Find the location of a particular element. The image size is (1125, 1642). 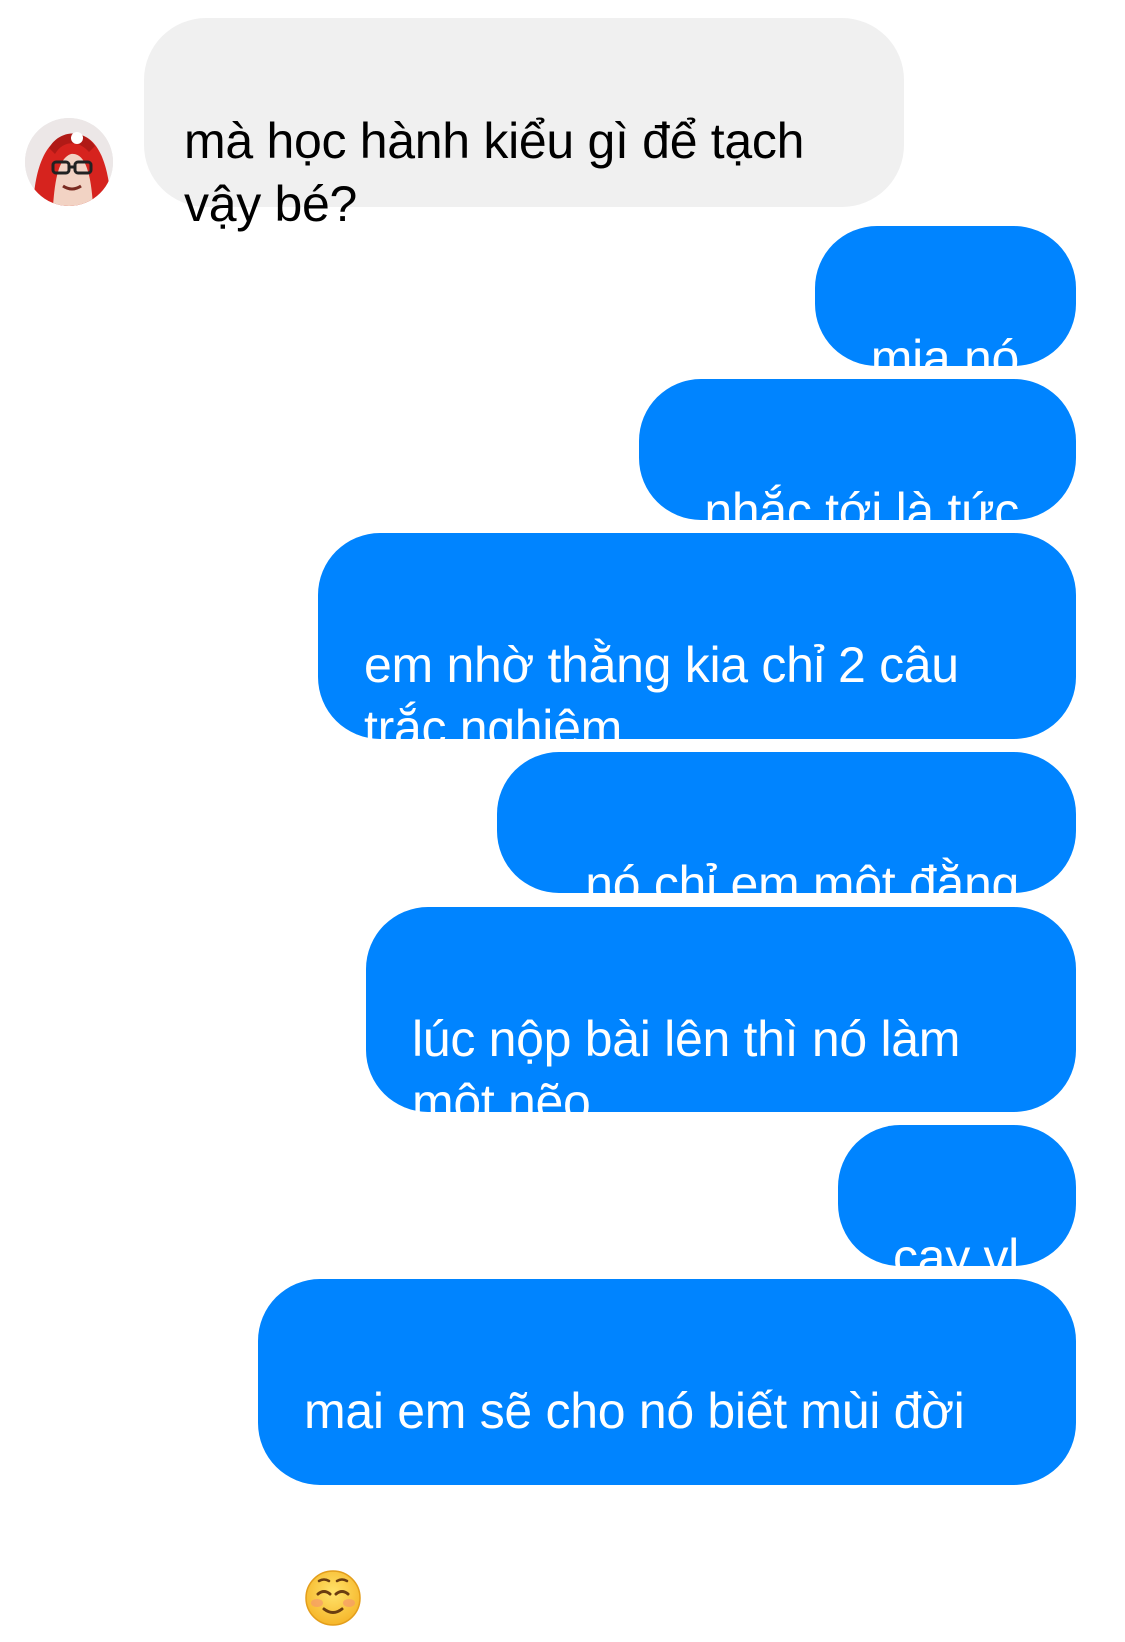

message-text: cay vl is located at coordinates (955, 1257).